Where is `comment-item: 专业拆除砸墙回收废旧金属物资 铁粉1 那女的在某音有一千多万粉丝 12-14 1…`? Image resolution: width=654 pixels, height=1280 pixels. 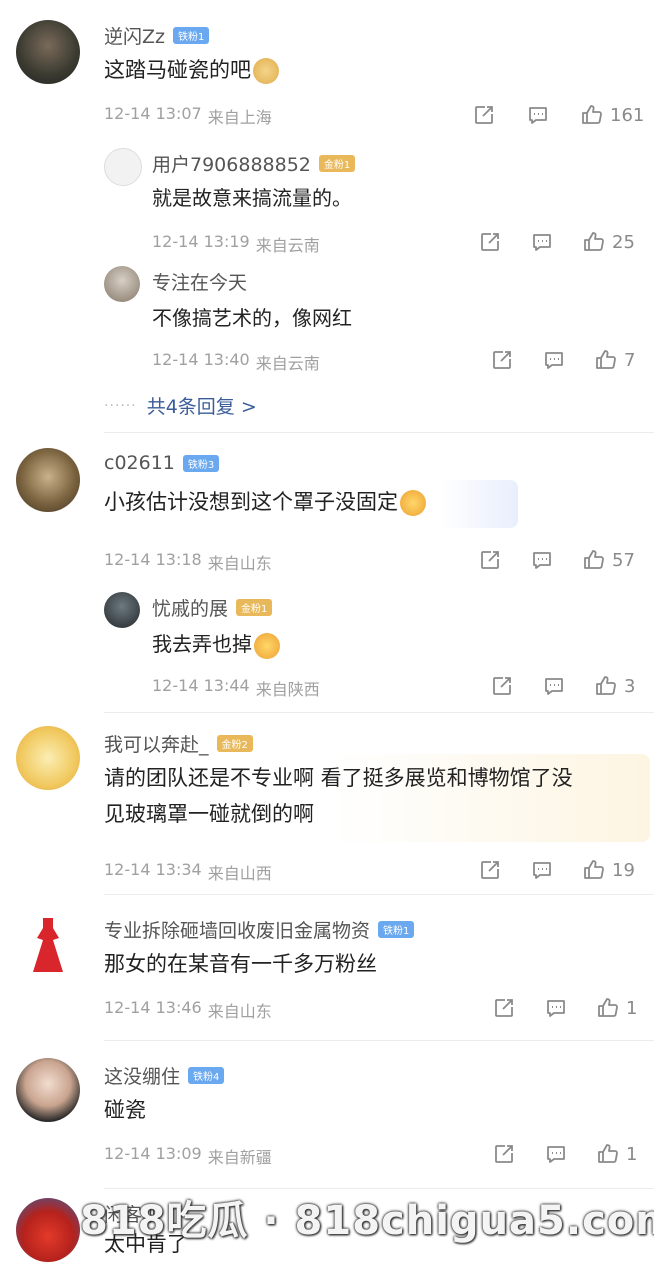
comment-item: 专业拆除砸墙回收废旧金属物资 铁粉1 那女的在某音有一千多万粉丝 12-14 1… is located at coordinates (327, 973).